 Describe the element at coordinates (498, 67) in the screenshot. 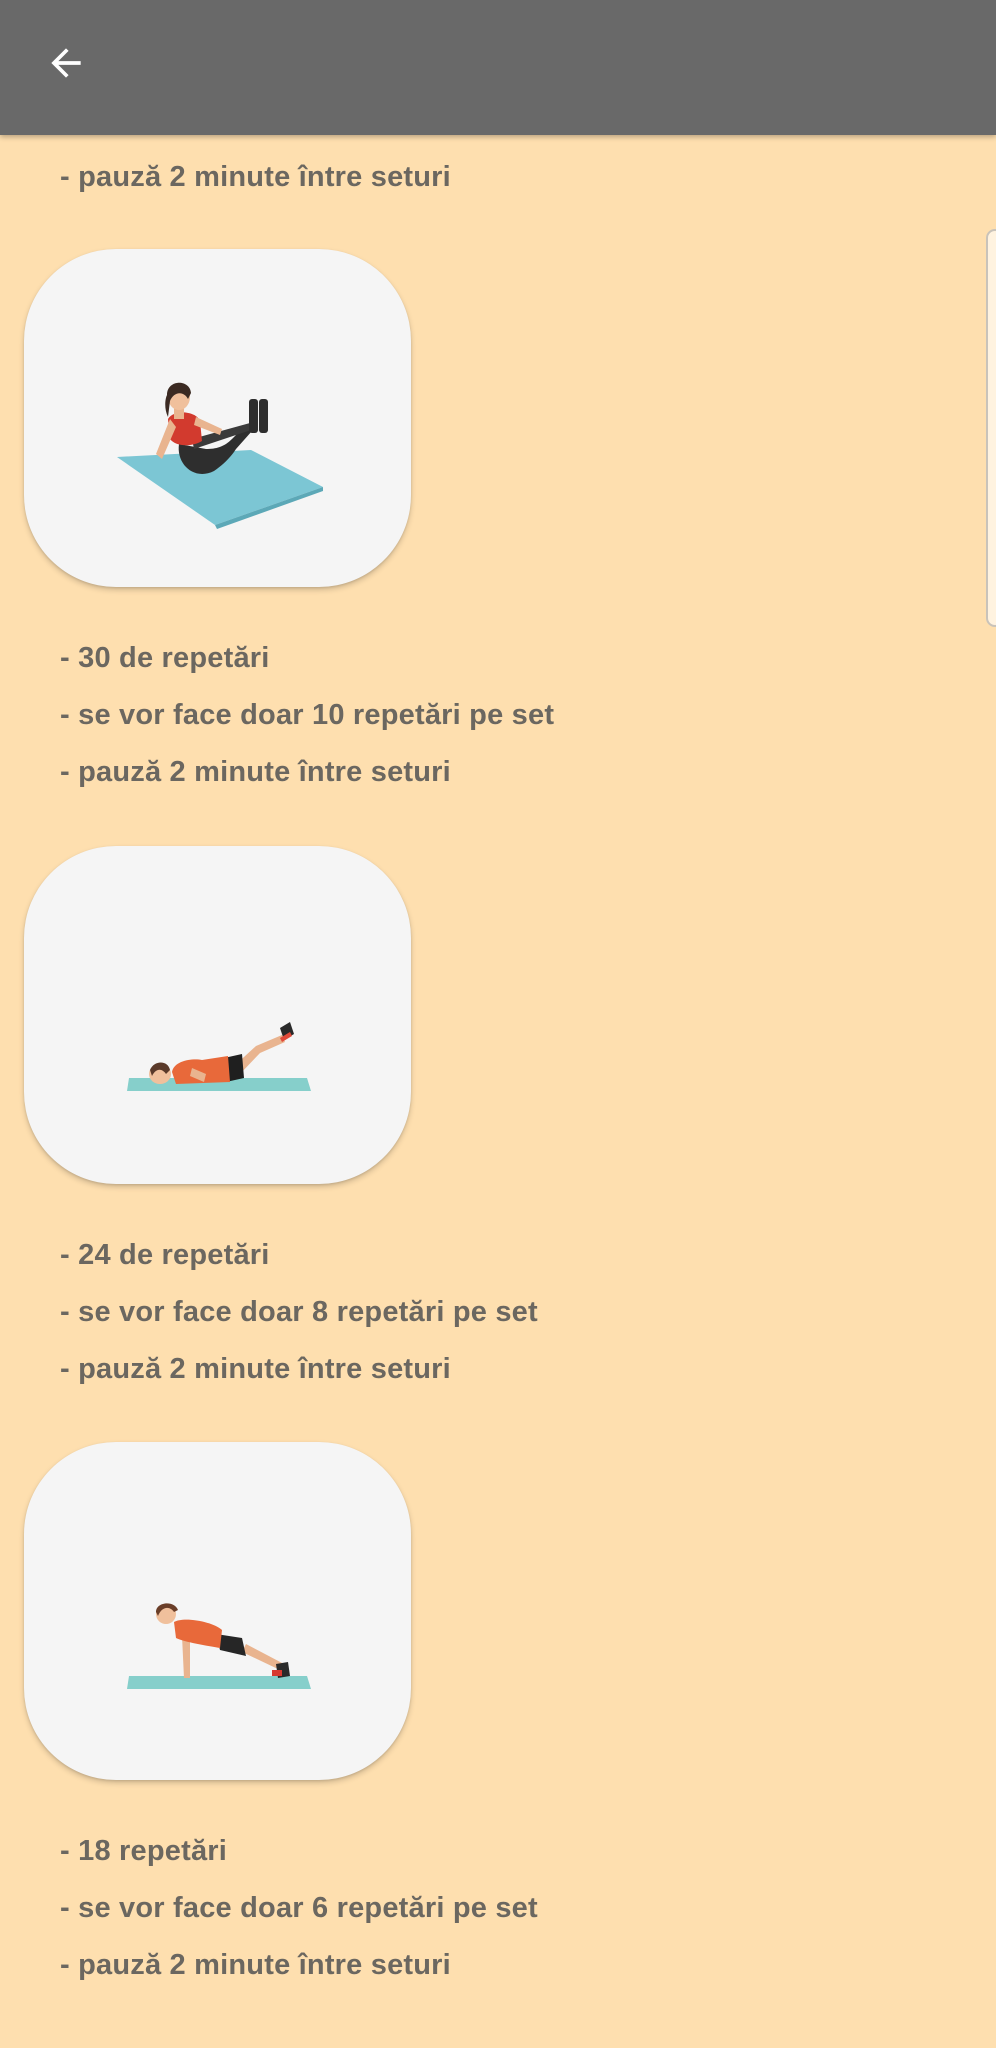

I see `app-toolbar` at that location.